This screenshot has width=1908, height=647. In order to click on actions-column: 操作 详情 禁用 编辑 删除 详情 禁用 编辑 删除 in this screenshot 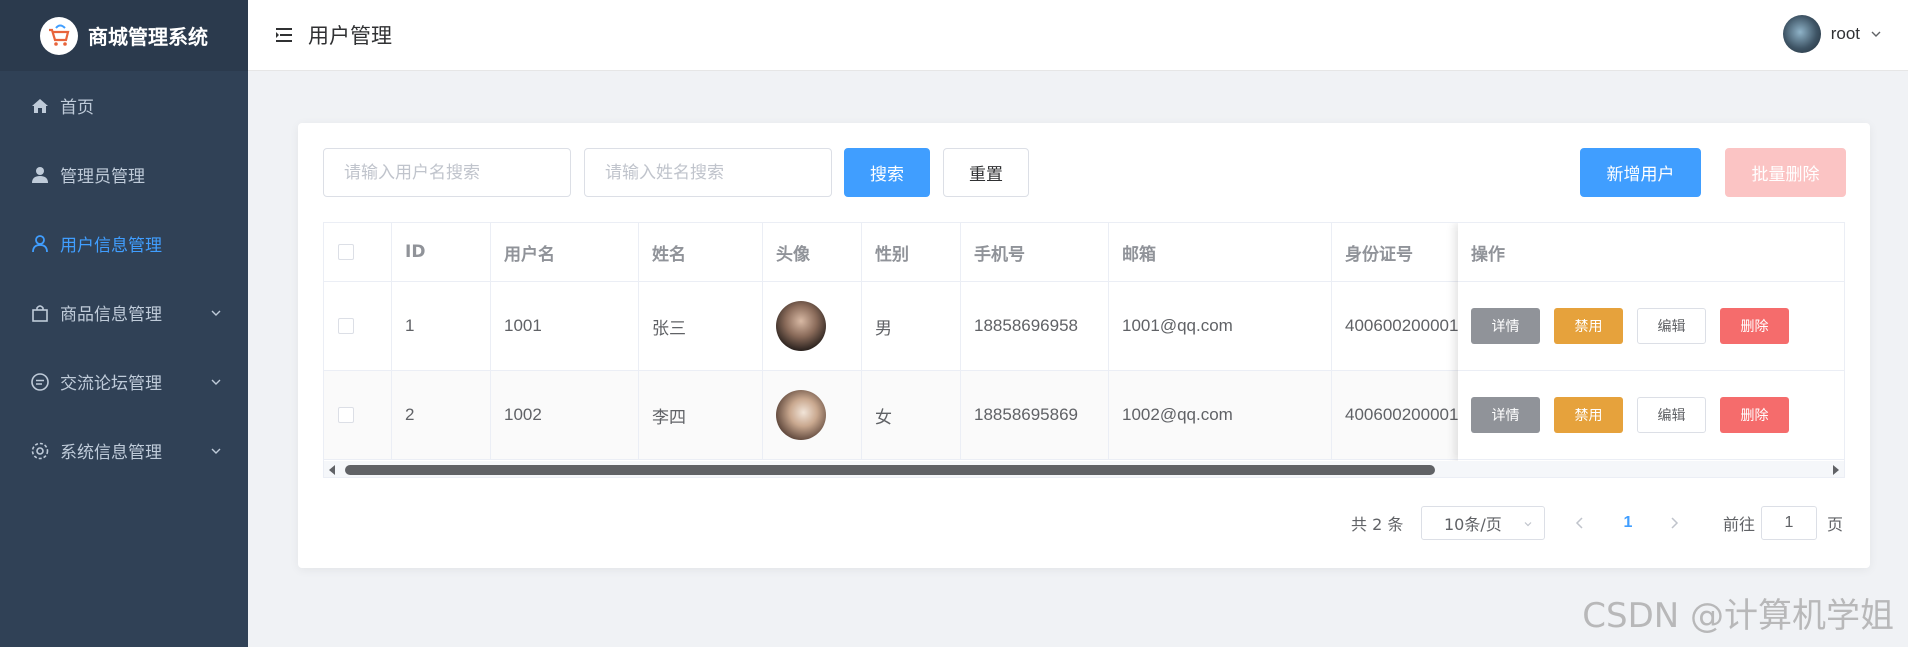, I will do `click(1651, 342)`.